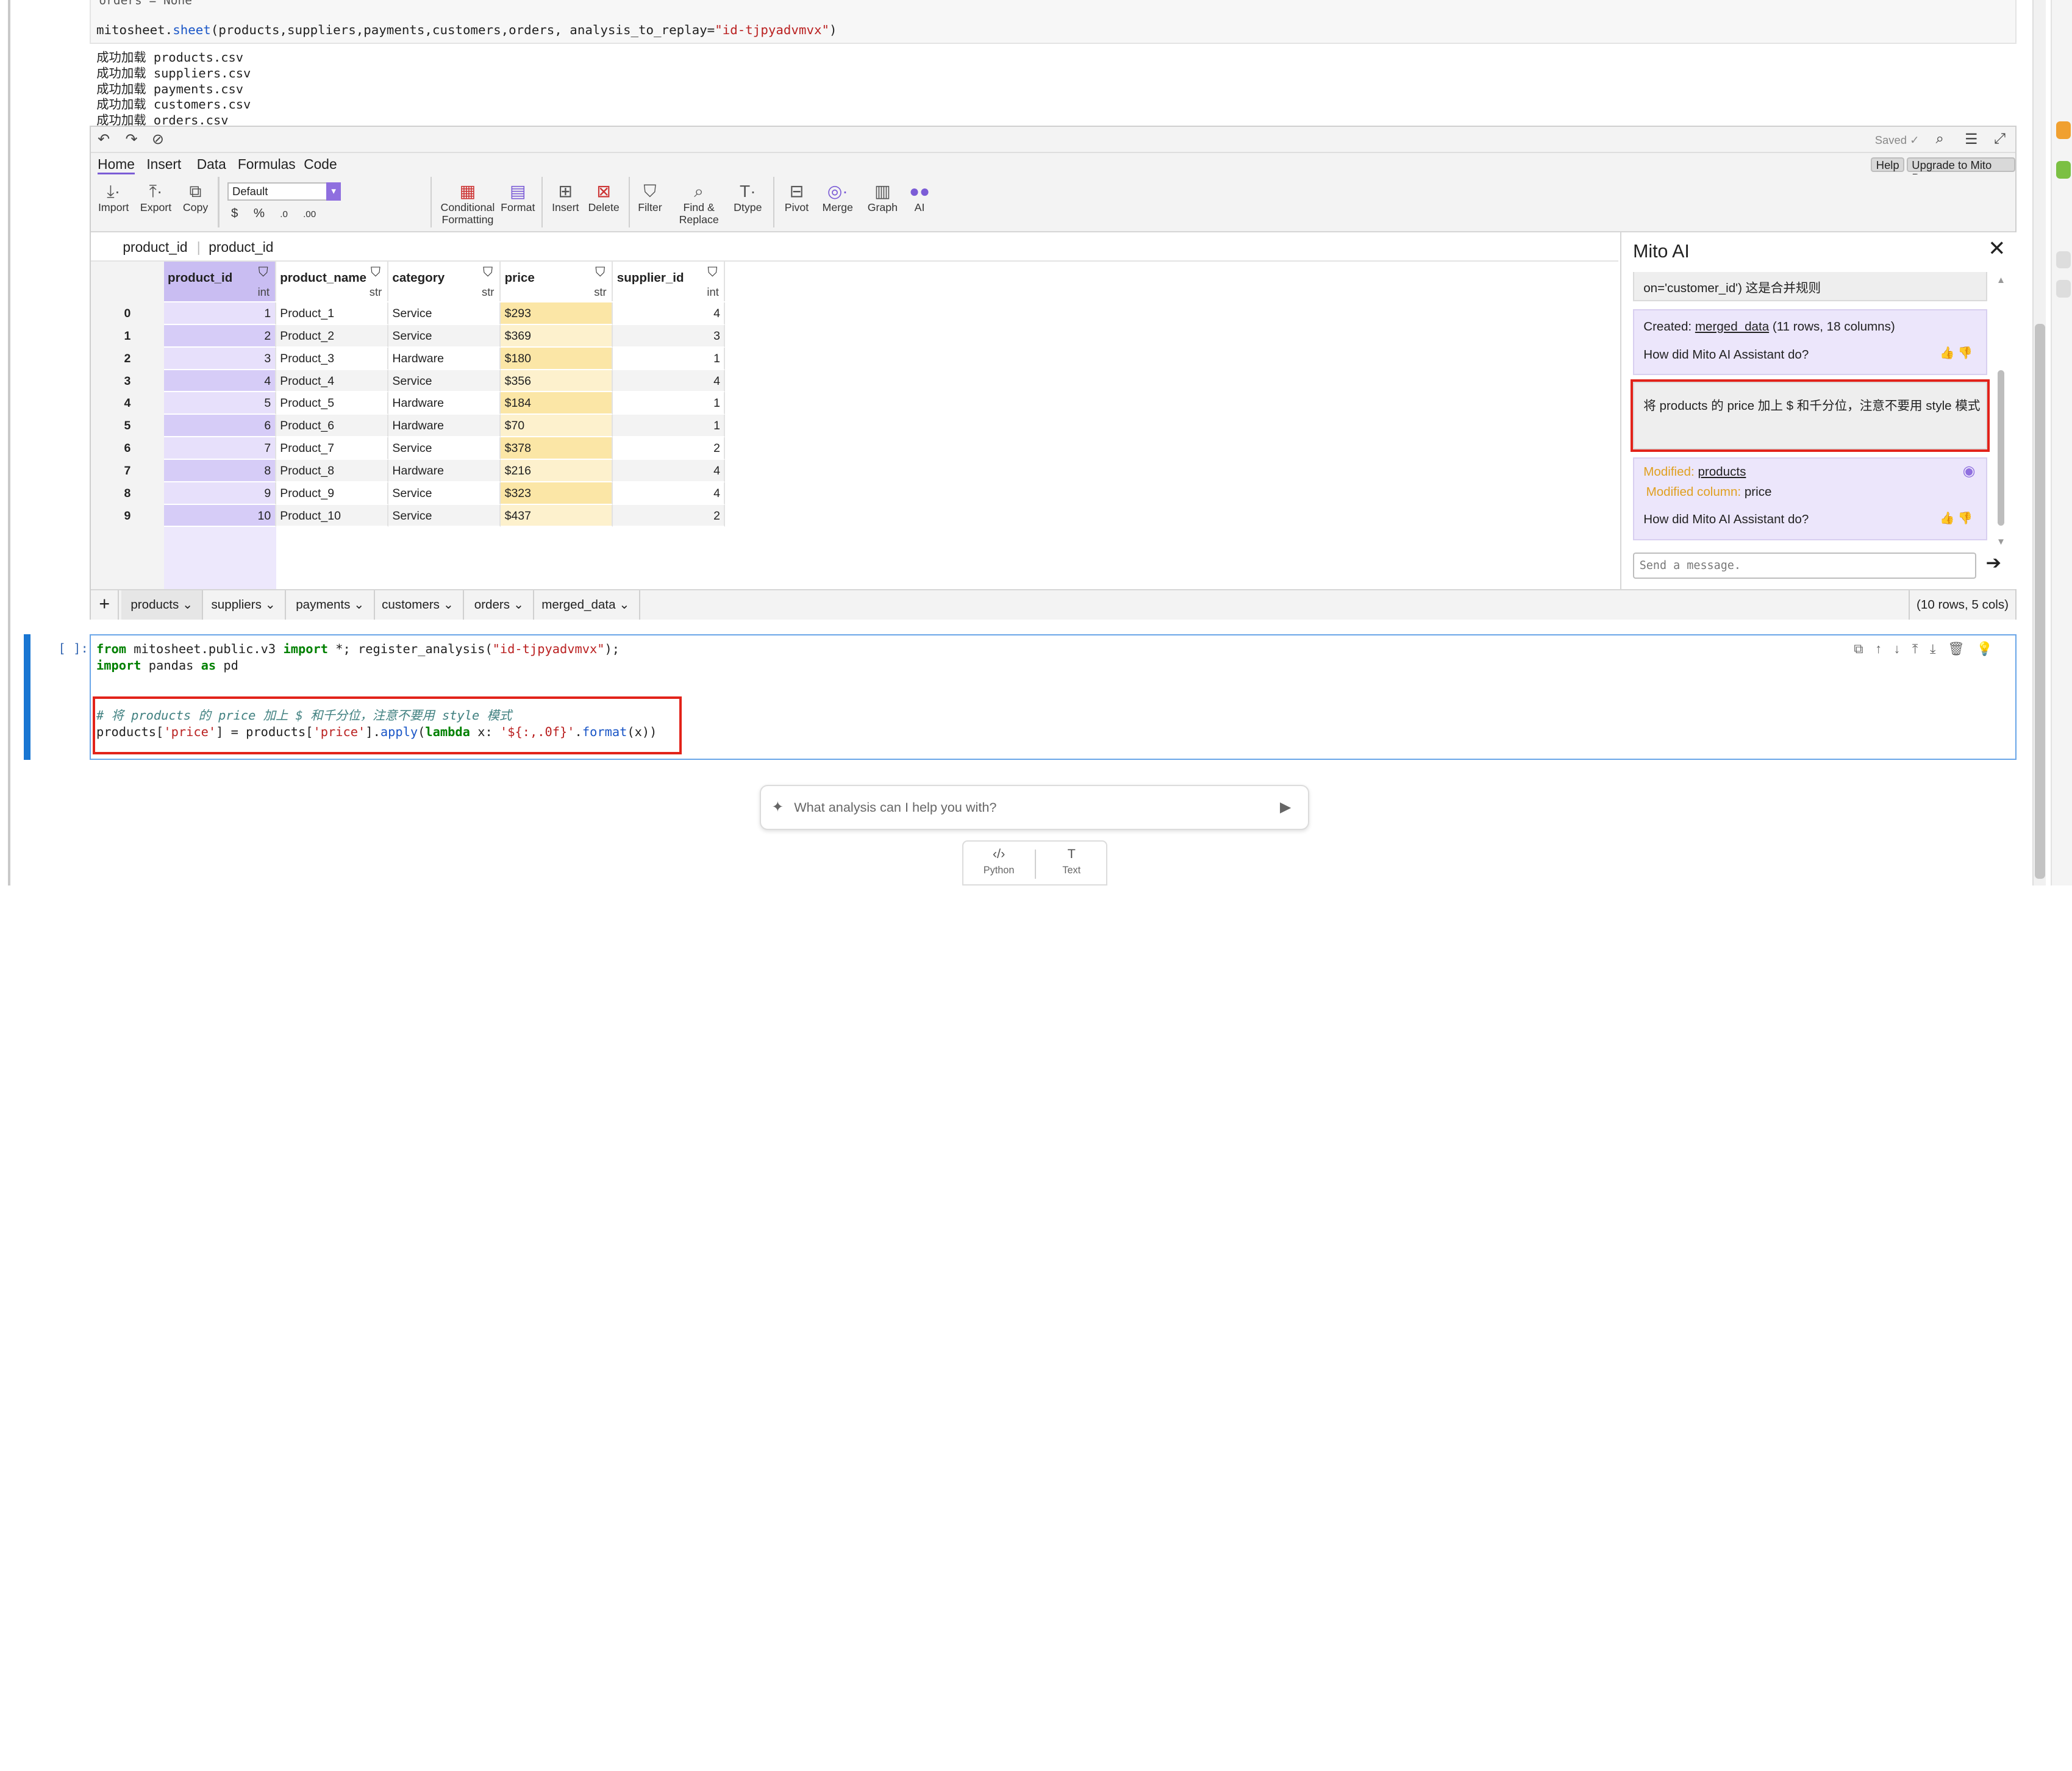 This screenshot has width=2072, height=1771. Describe the element at coordinates (332, 470) in the screenshot. I see `table-cell: Product_8` at that location.